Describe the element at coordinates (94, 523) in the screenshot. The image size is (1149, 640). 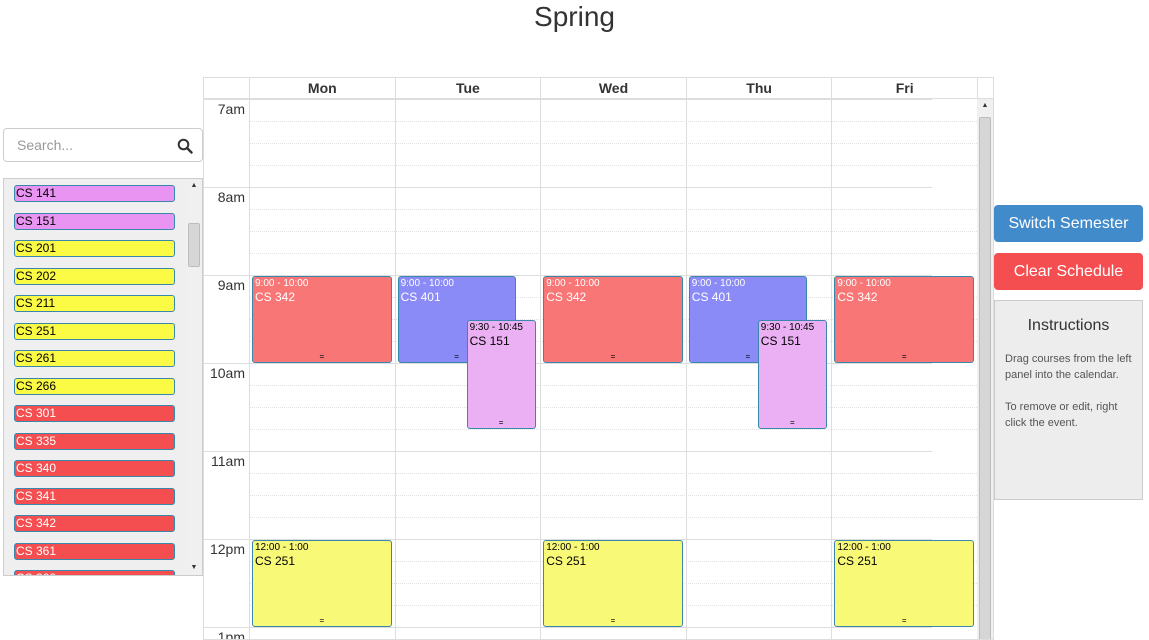
I see `course-item: CS 342` at that location.